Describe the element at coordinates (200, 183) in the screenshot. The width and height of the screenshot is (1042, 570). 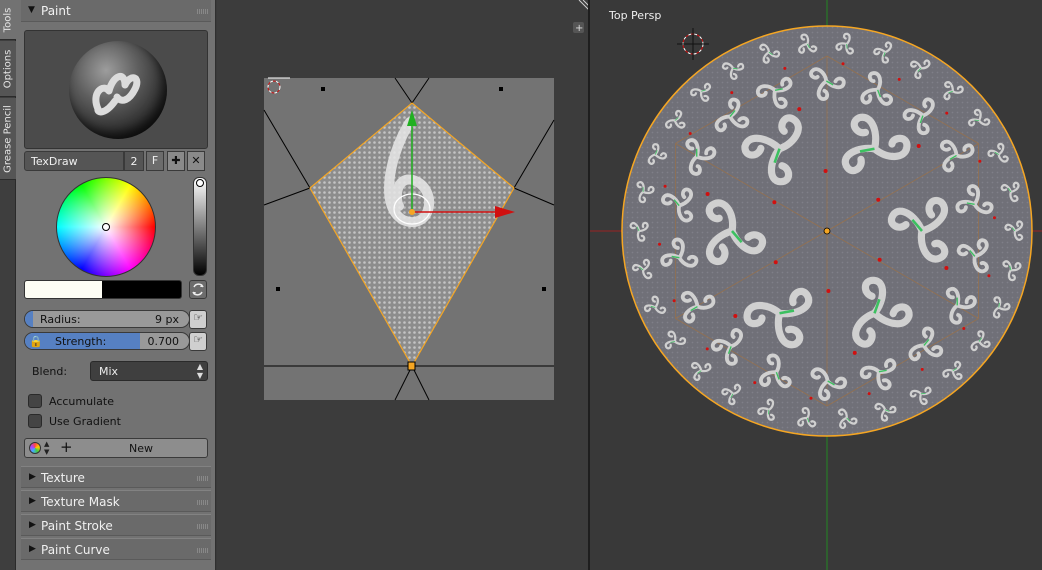
I see `value-slider-knob` at that location.